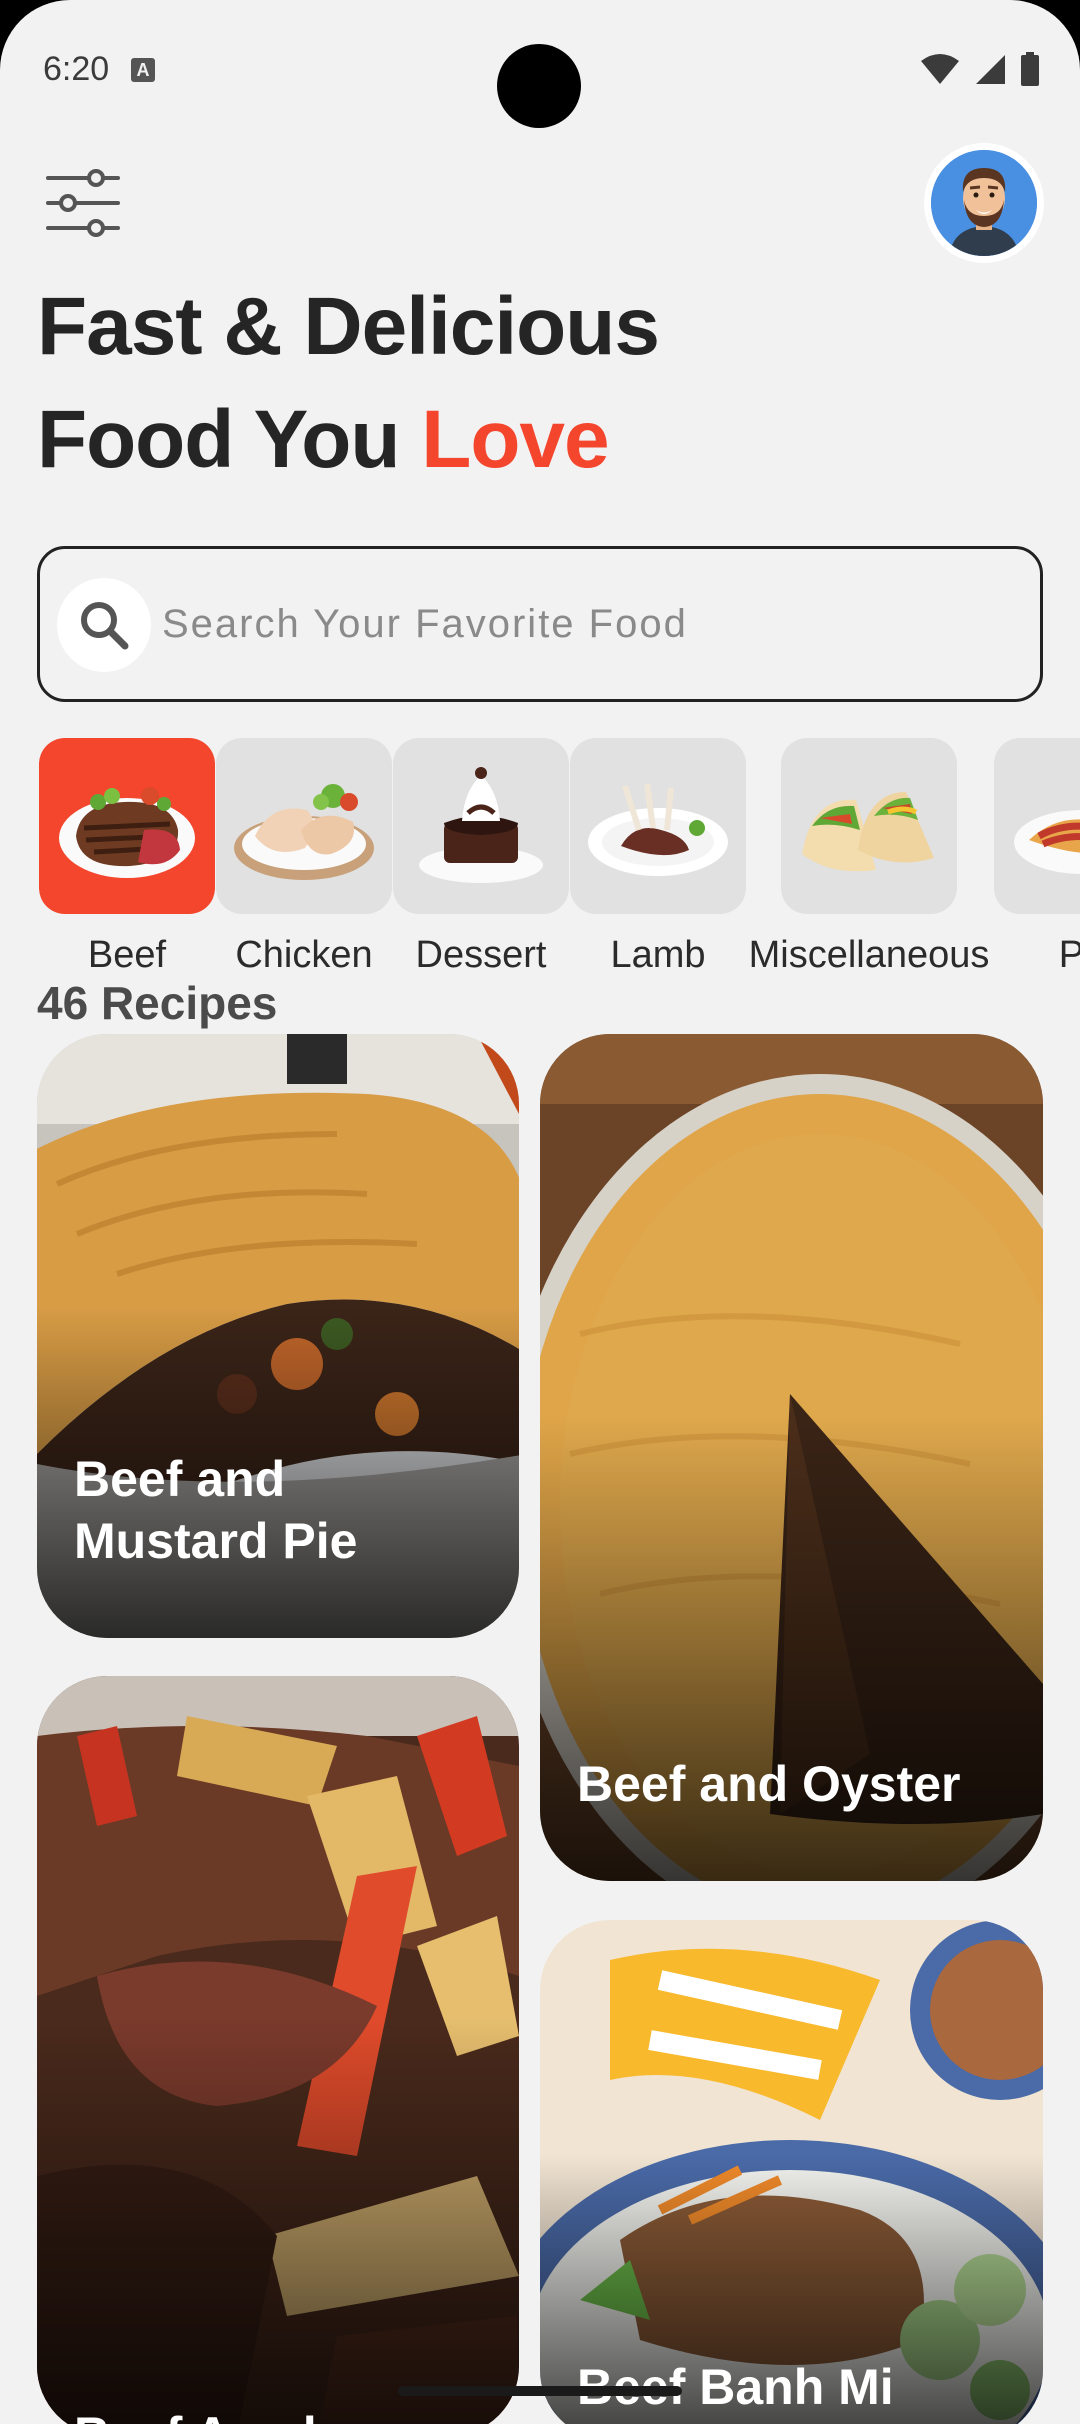 Image resolution: width=1080 pixels, height=2424 pixels. I want to click on headline-line-2-prefix: Food You, so click(229, 439).